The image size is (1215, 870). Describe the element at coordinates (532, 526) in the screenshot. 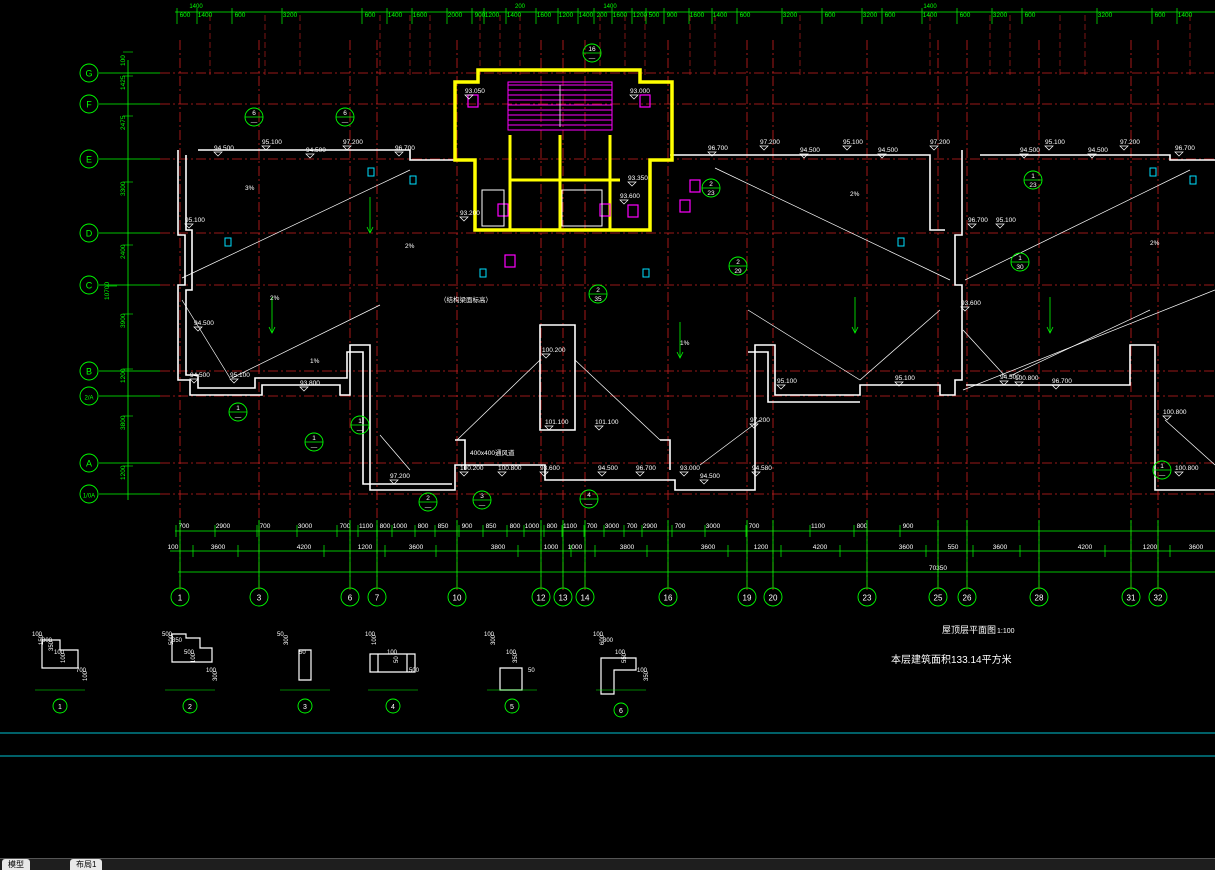

I see `bottom-dim-1-label: 1000` at that location.